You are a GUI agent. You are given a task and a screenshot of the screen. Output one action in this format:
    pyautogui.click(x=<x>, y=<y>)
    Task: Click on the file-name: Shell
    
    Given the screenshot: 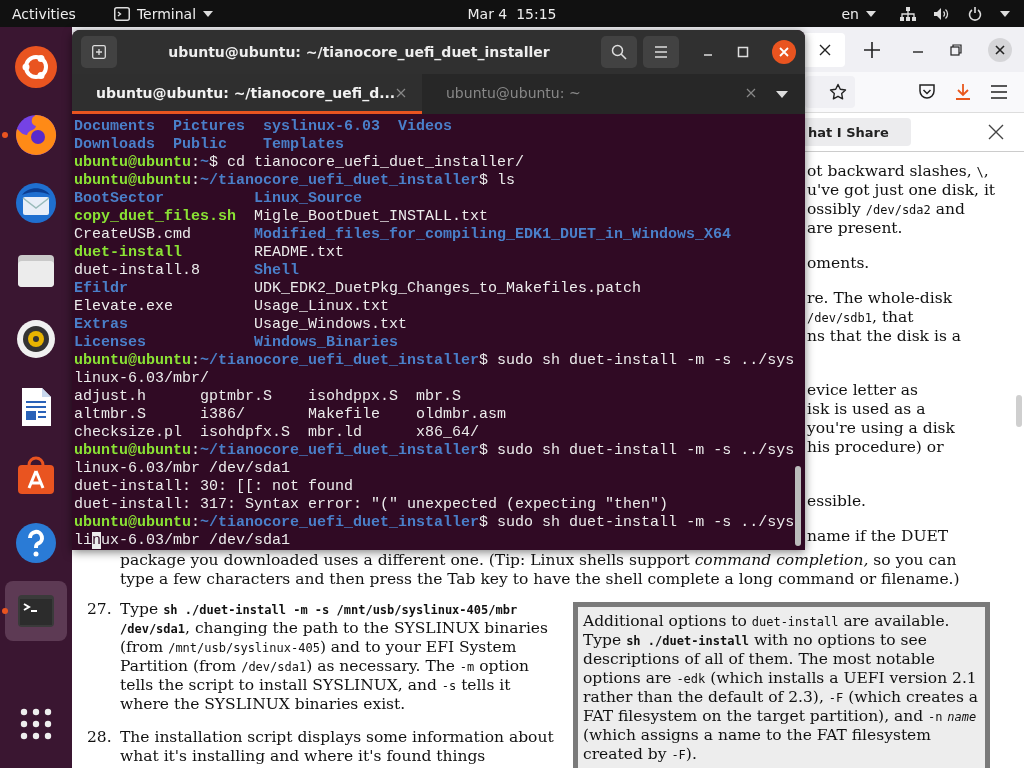 What is the action you would take?
    pyautogui.click(x=277, y=270)
    